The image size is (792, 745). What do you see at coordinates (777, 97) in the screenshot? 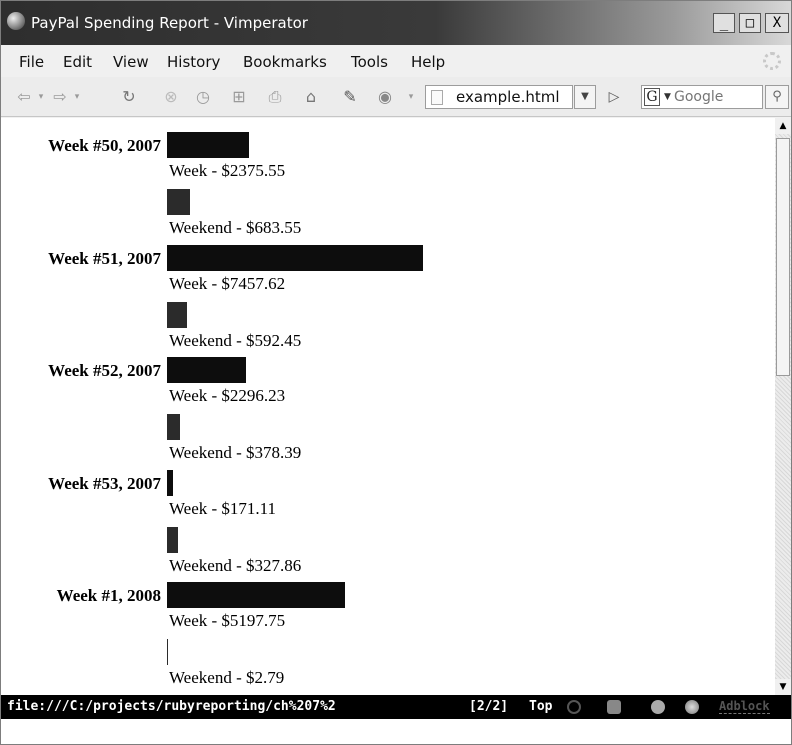
I see `search-magnifier-icon: ⚲` at bounding box center [777, 97].